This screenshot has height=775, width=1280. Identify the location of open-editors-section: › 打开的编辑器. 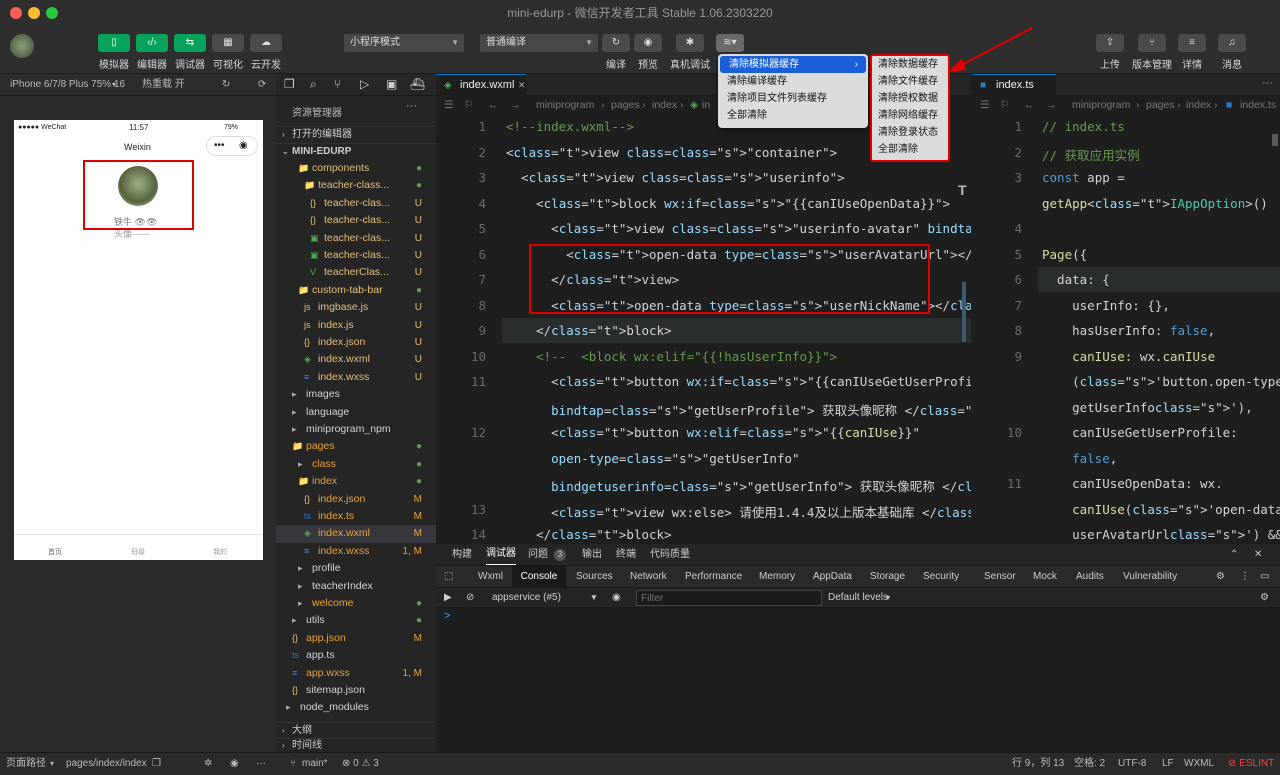
(356, 134).